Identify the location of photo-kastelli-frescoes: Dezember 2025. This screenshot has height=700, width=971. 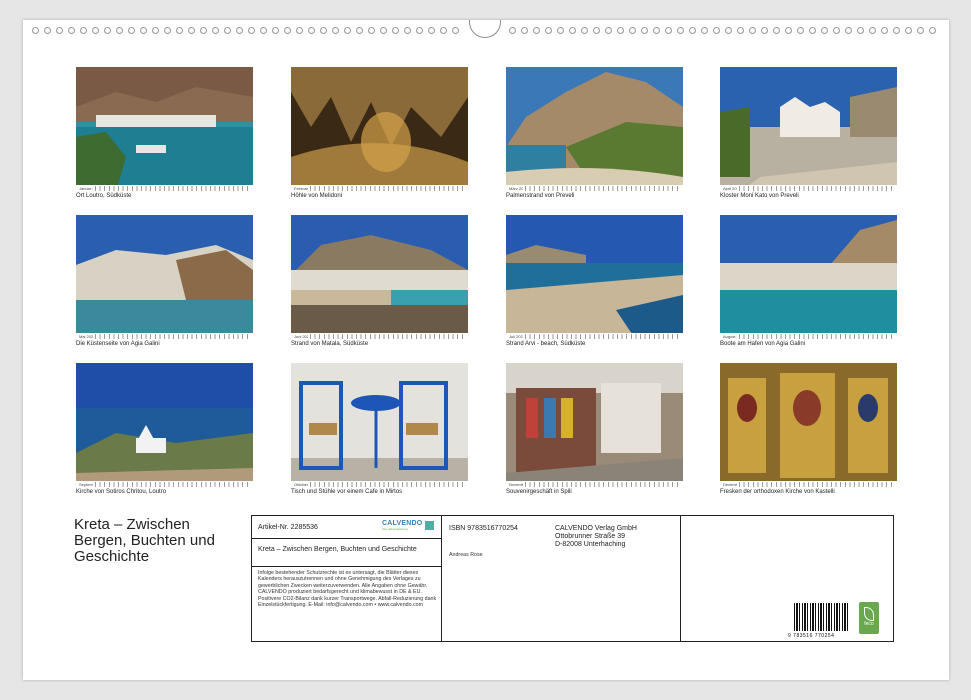
(808, 425).